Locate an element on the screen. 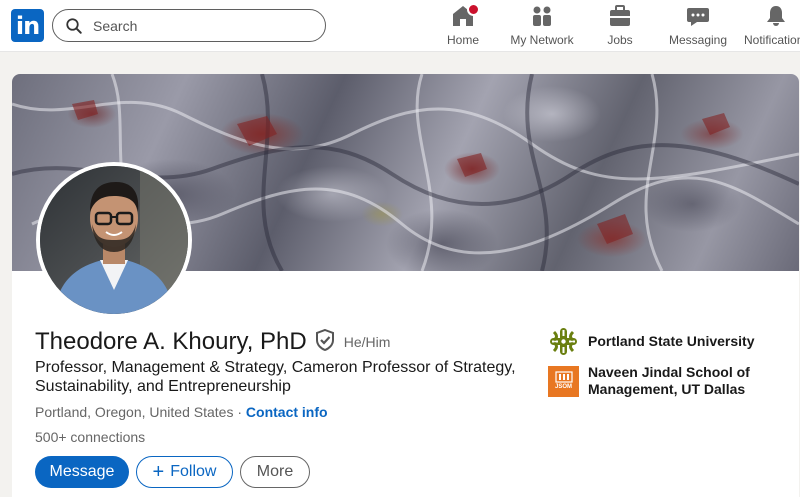  org-name-portland-state: Portland State University is located at coordinates (671, 341).